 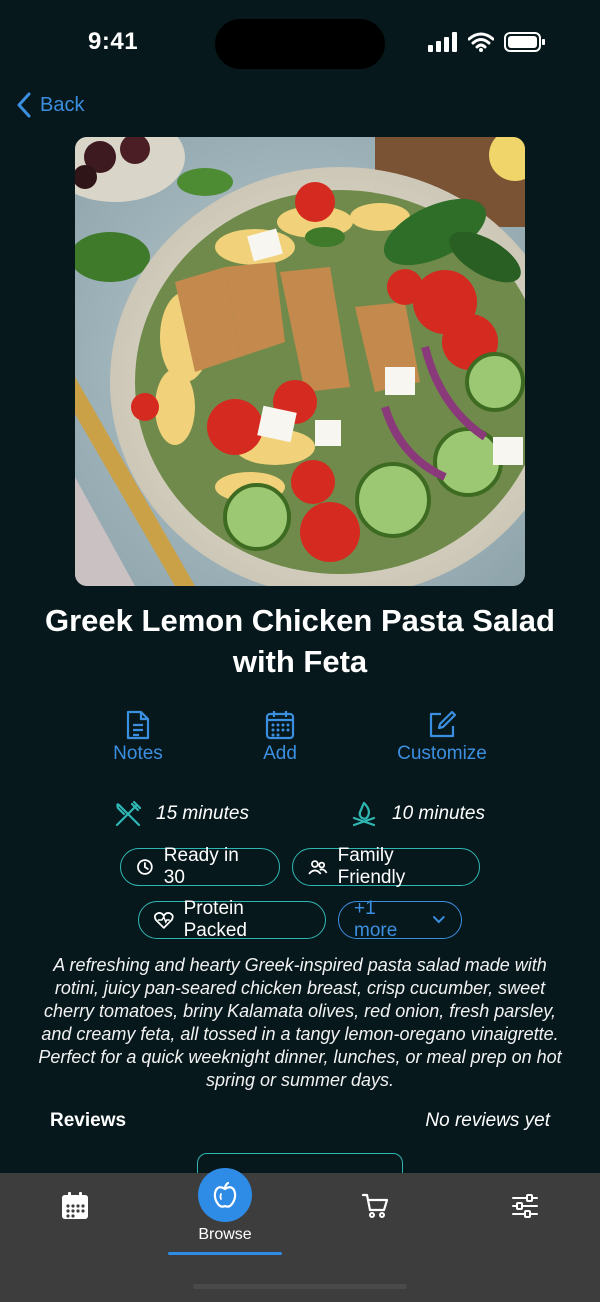 I want to click on edit-icon, so click(x=443, y=724).